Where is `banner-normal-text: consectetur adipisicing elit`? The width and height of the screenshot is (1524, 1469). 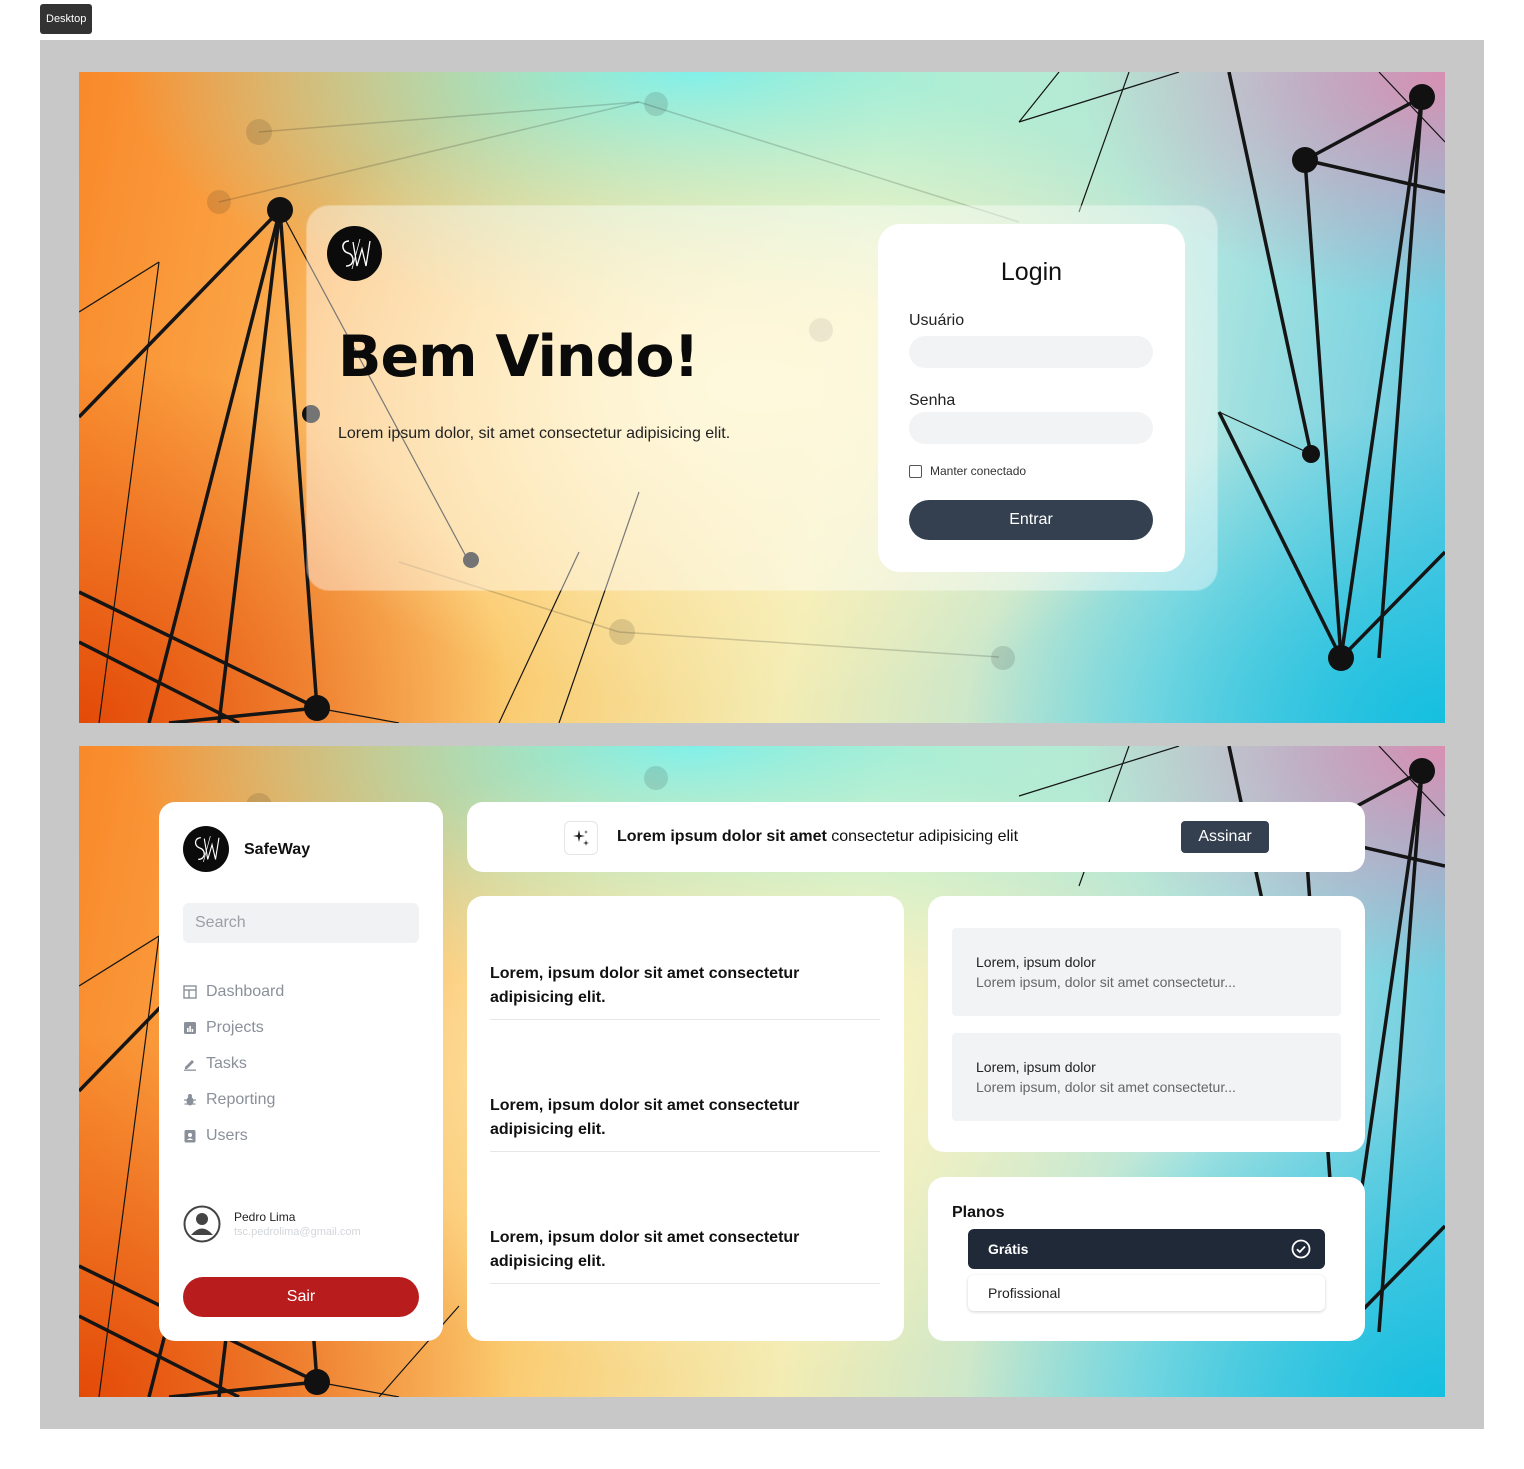 banner-normal-text: consectetur adipisicing elit is located at coordinates (922, 836).